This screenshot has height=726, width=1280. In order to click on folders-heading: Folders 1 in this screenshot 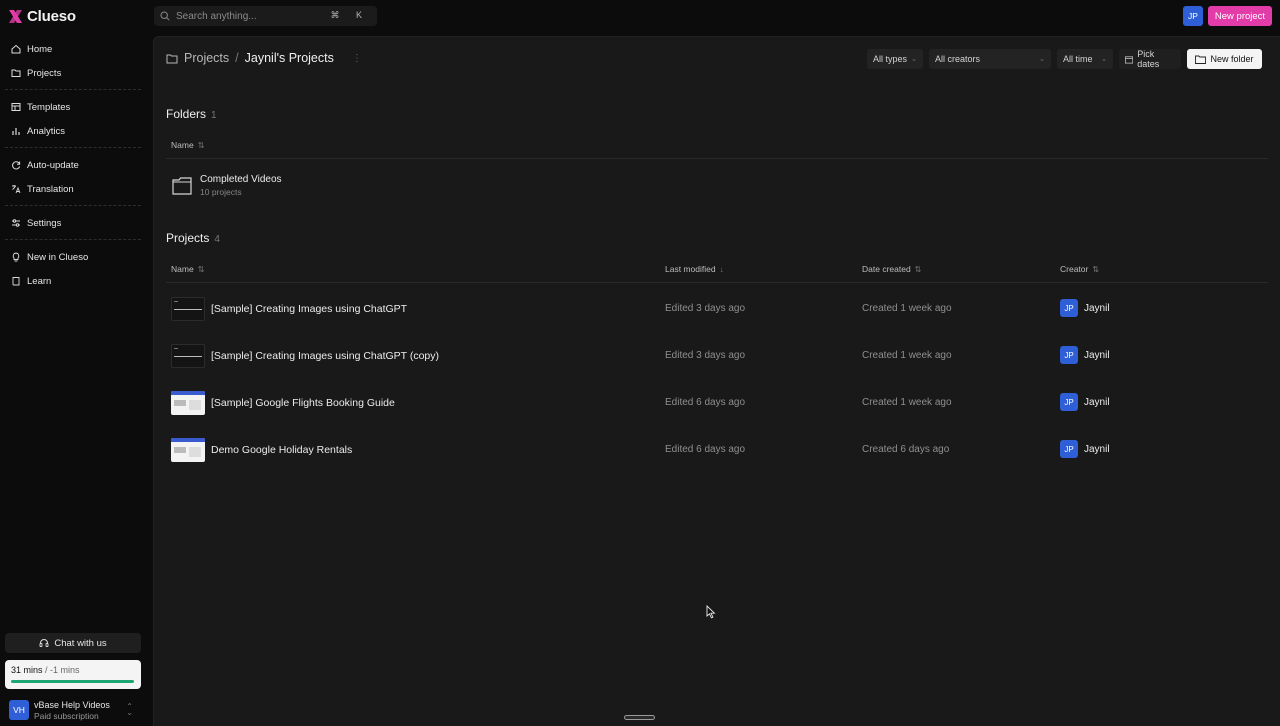, I will do `click(191, 114)`.